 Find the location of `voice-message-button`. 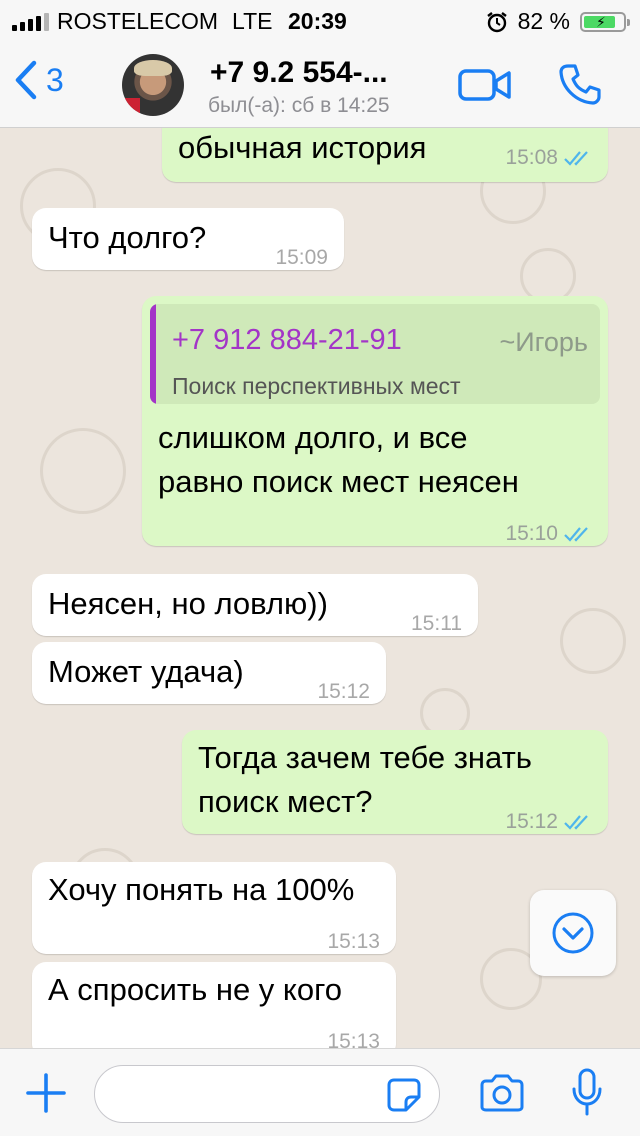

voice-message-button is located at coordinates (587, 1095).